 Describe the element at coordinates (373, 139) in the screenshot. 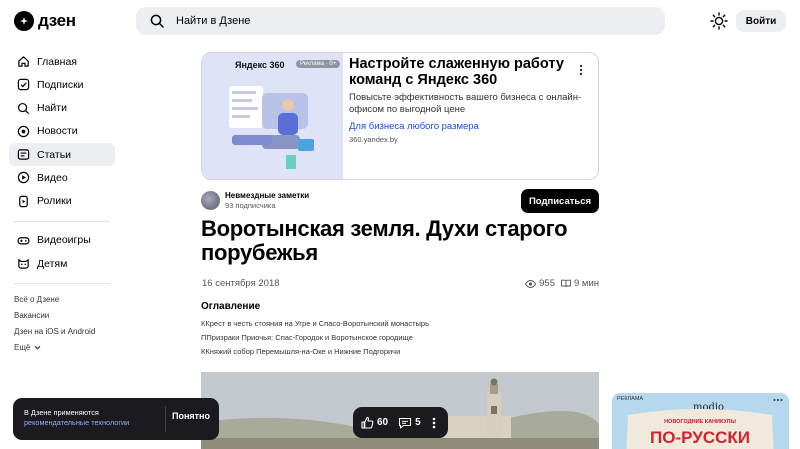

I see `ad-domain: 360.yandex.by` at that location.